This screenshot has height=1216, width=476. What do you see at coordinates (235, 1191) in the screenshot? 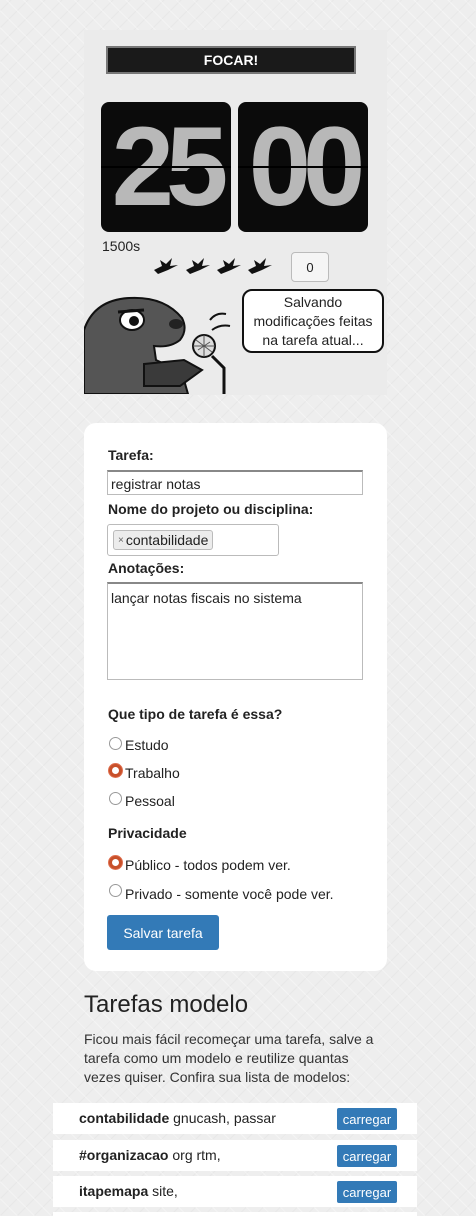
I see `template-row: itapemapa site, carregar` at bounding box center [235, 1191].